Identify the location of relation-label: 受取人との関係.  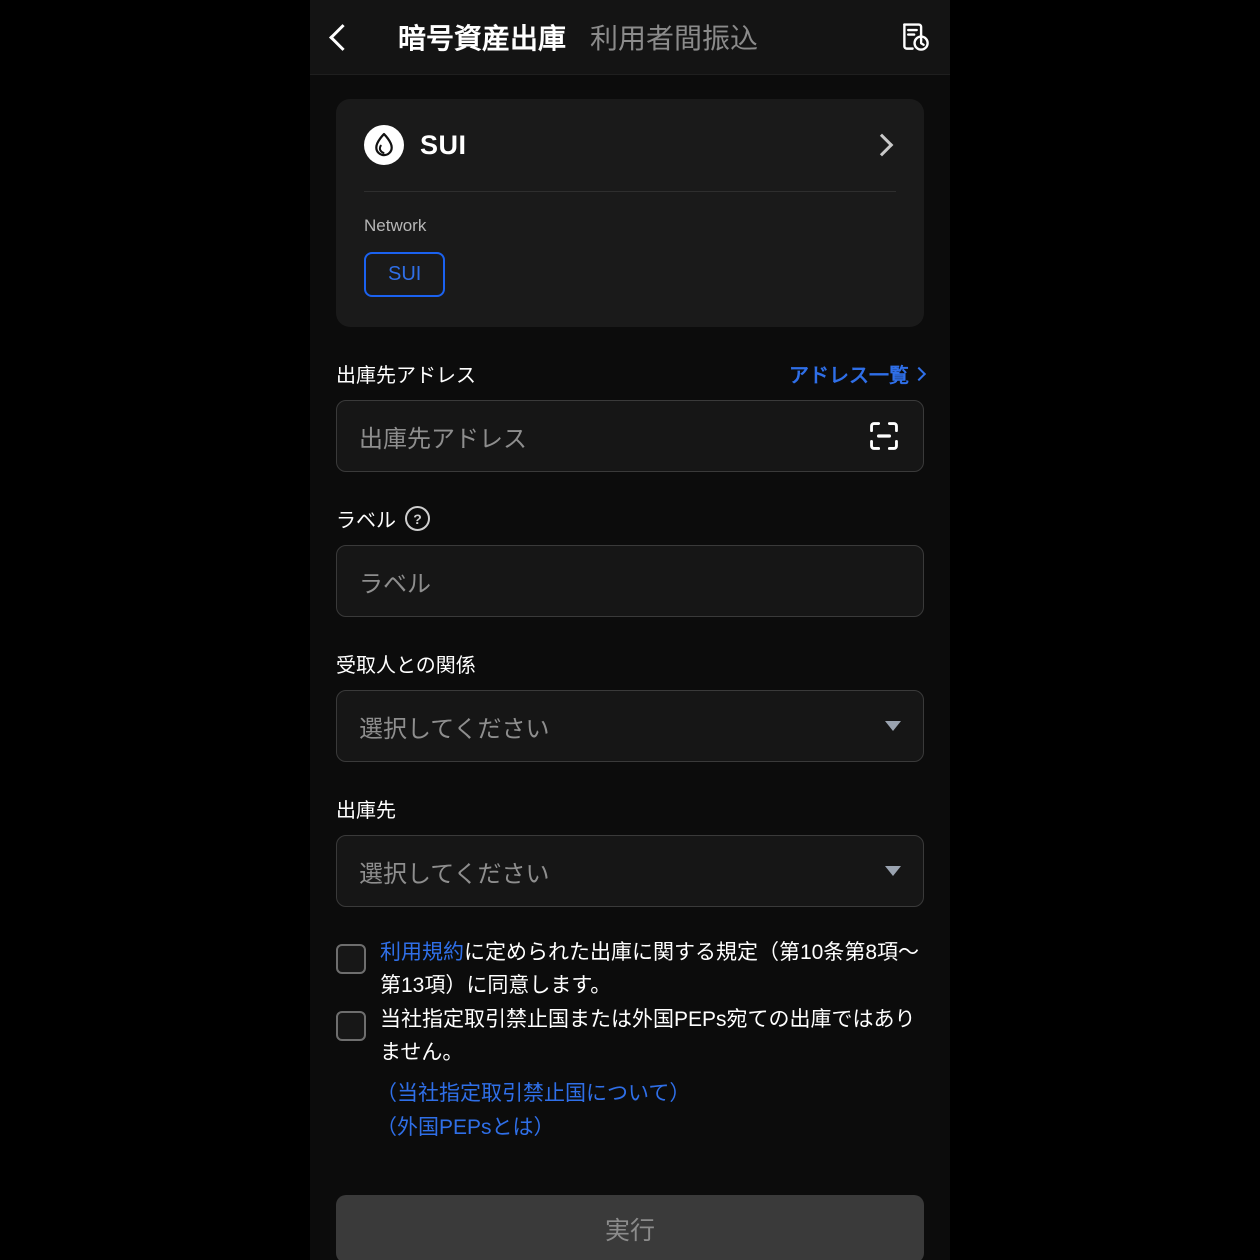
(406, 666).